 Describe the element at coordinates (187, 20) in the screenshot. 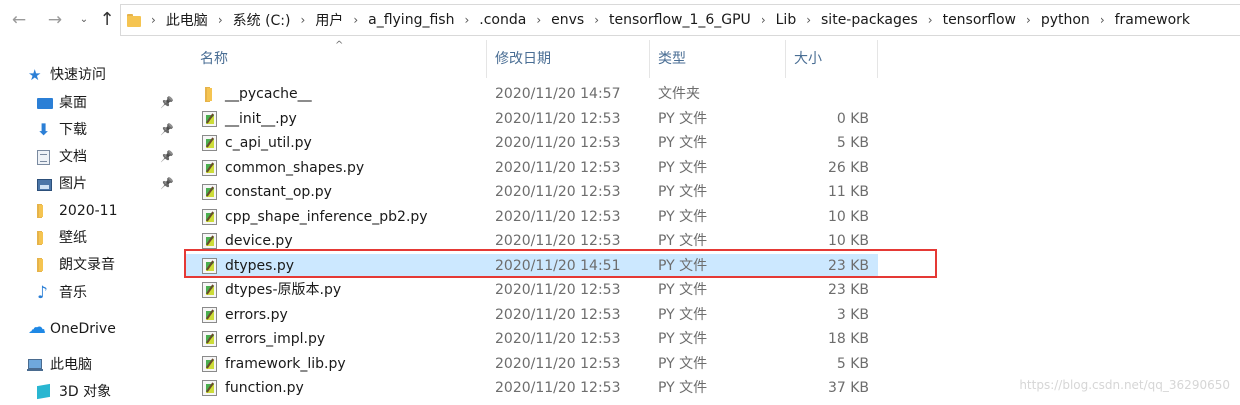

I see `breadcrumb-item: 此电脑` at that location.